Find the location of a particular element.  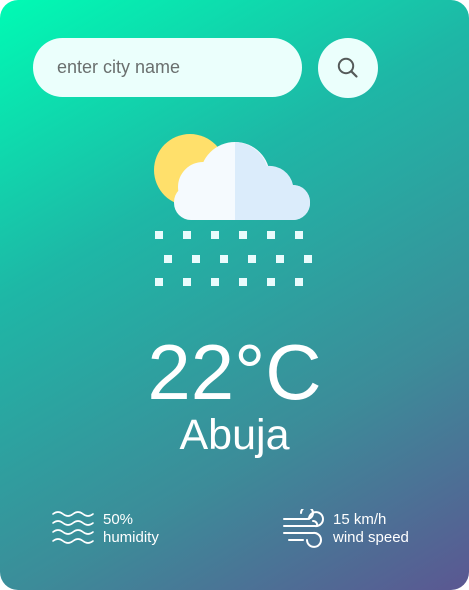

search-icon is located at coordinates (347, 67).